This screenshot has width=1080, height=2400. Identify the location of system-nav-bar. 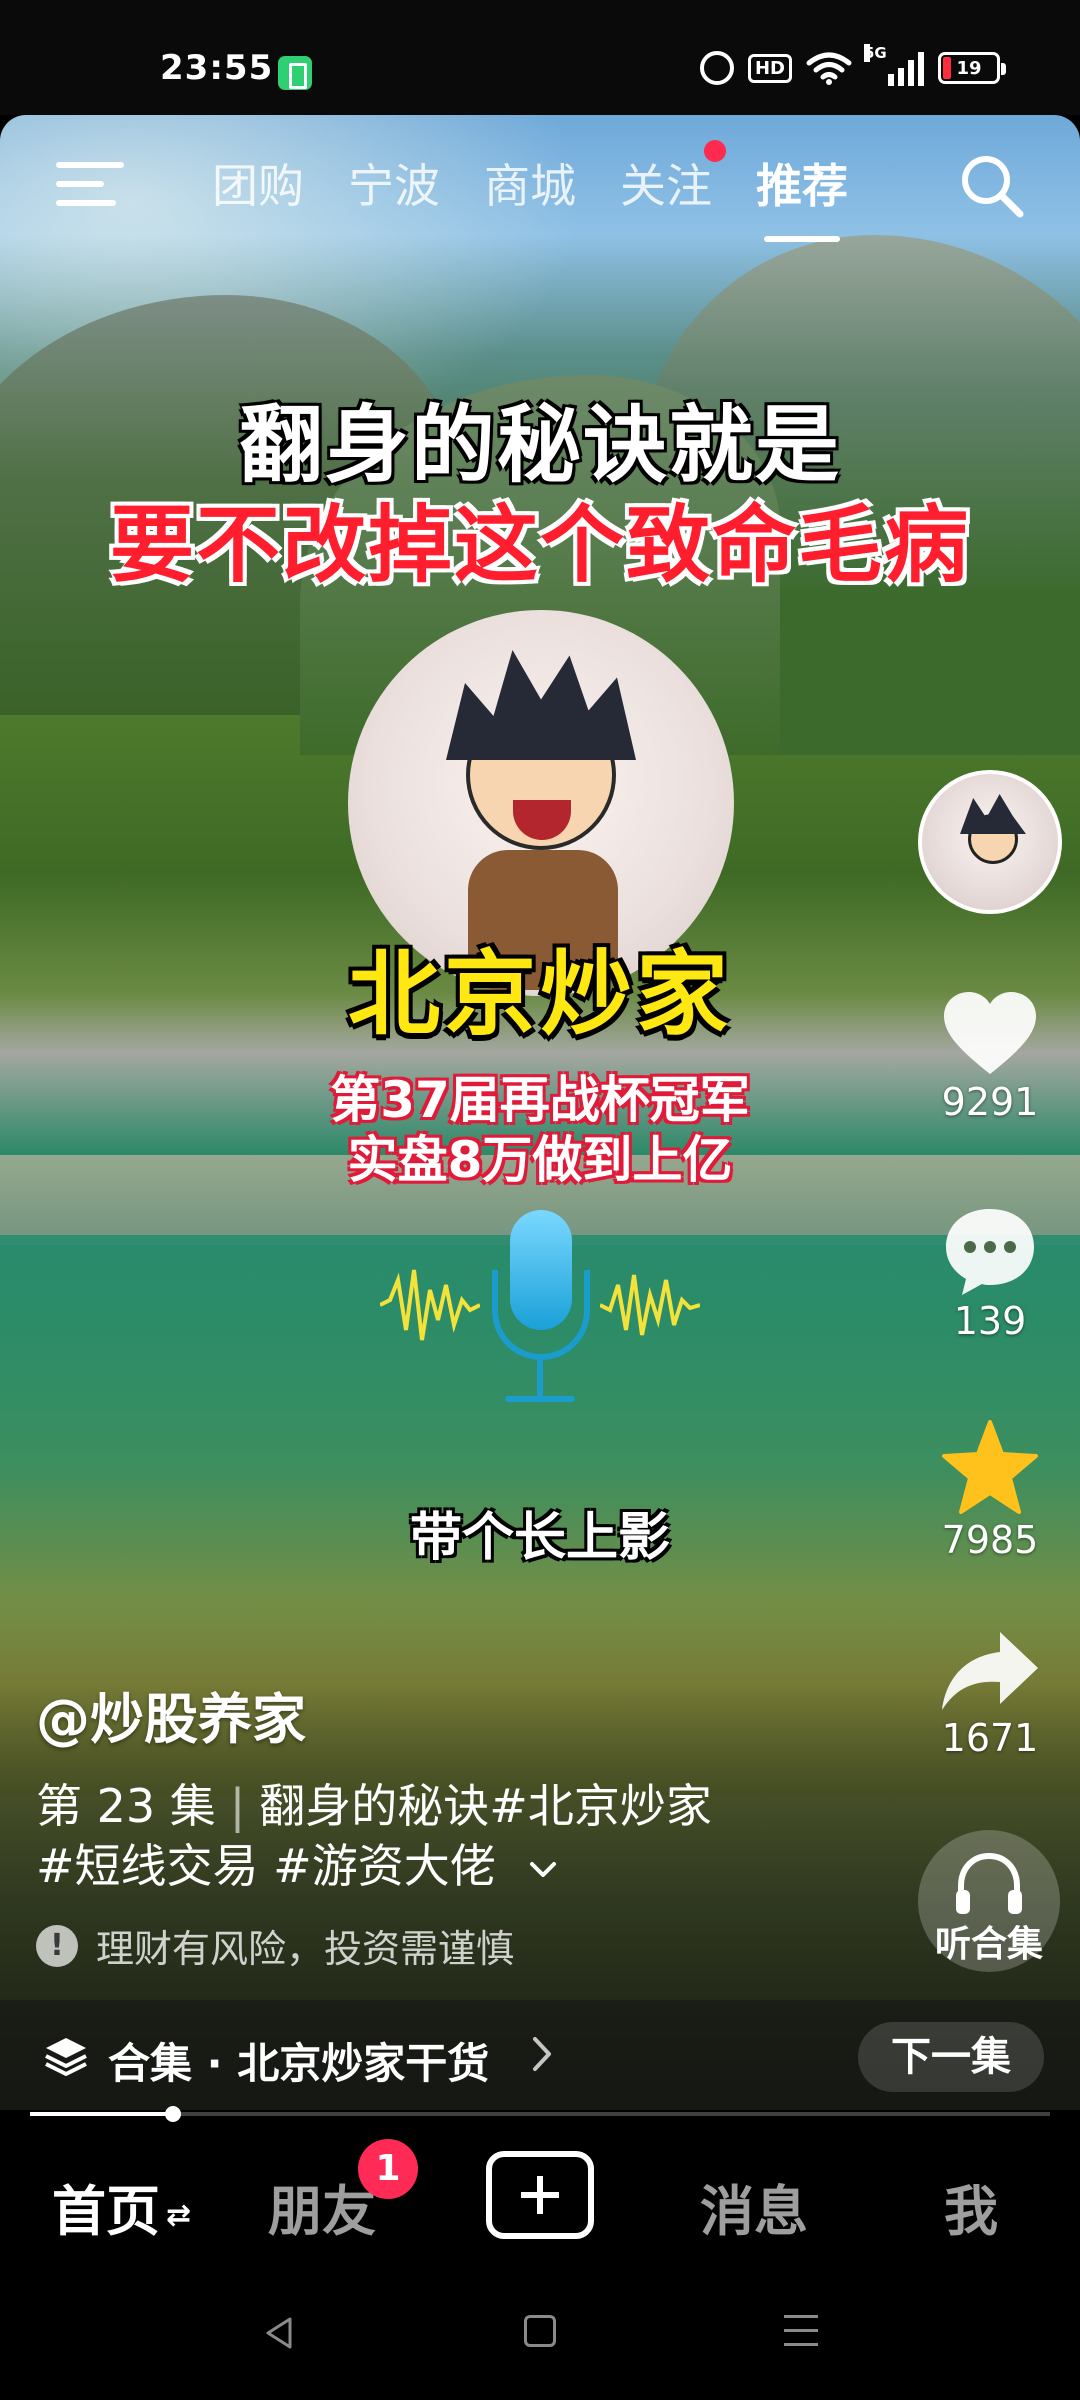
(540, 2337).